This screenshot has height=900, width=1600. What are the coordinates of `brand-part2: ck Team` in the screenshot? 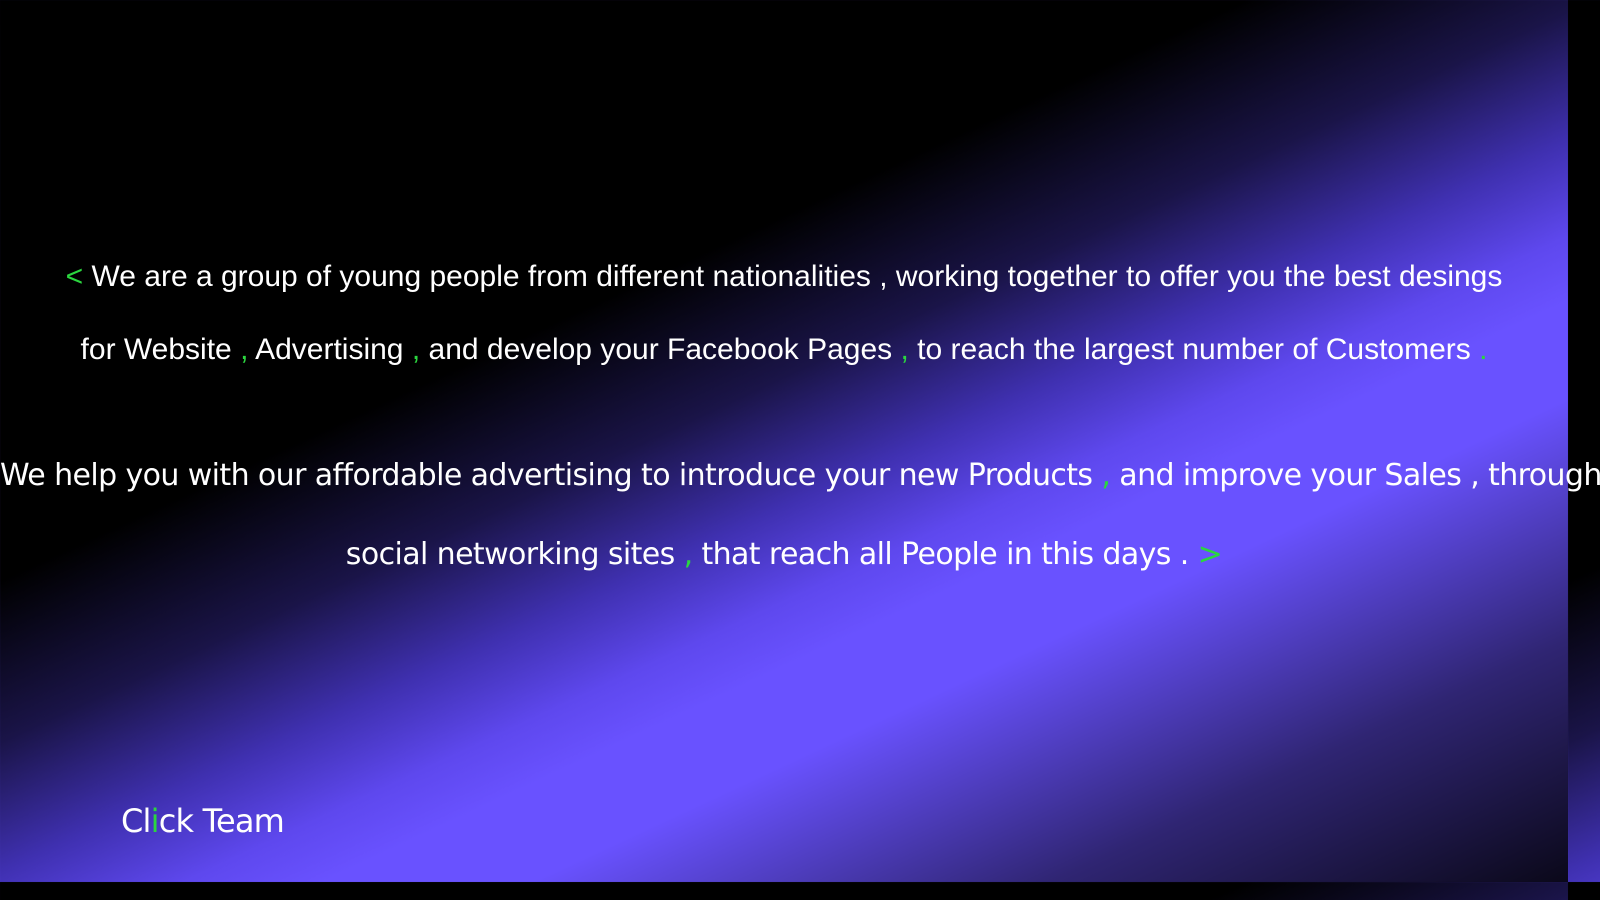 It's located at (221, 821).